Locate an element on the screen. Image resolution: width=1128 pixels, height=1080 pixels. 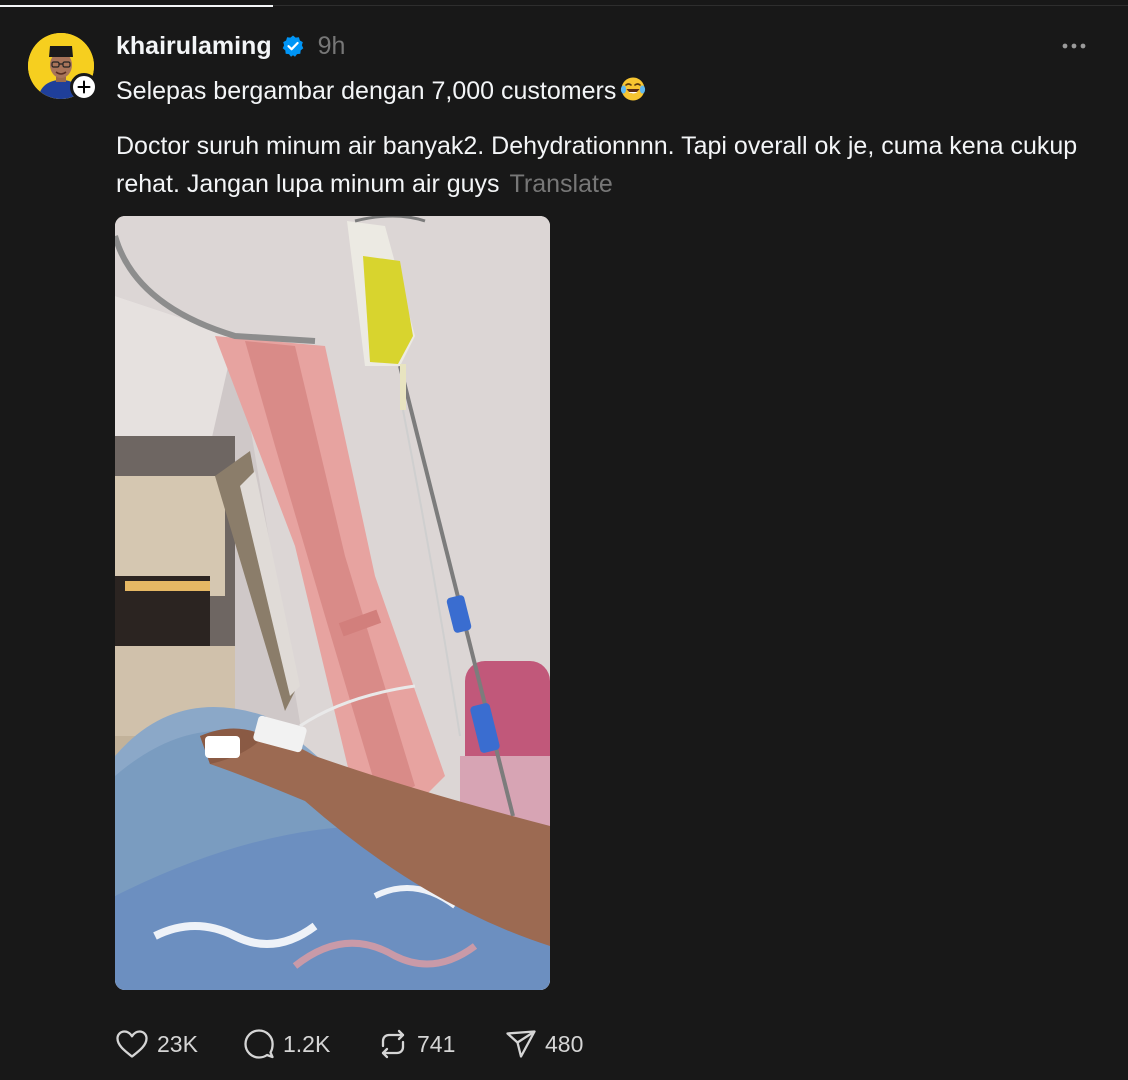
comment-icon is located at coordinates (259, 1044).